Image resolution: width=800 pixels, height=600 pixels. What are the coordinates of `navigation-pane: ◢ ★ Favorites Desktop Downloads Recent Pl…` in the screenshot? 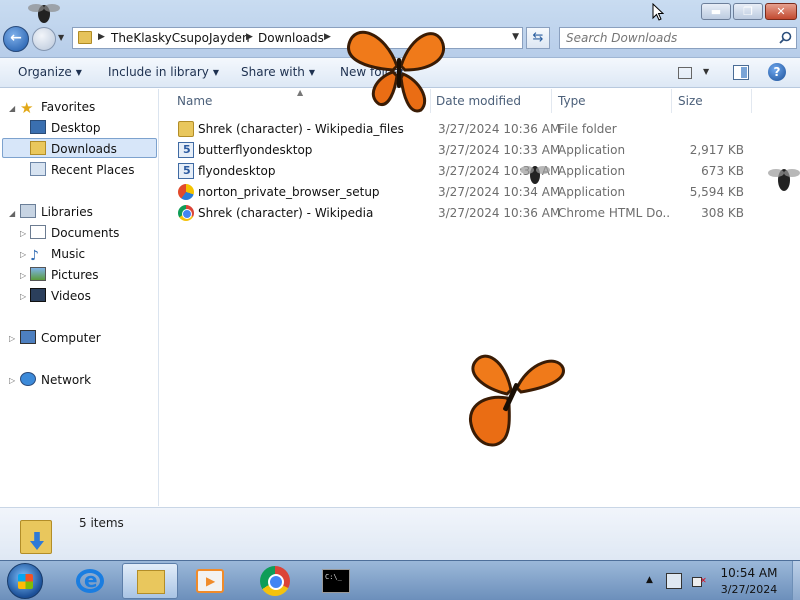 It's located at (79, 297).